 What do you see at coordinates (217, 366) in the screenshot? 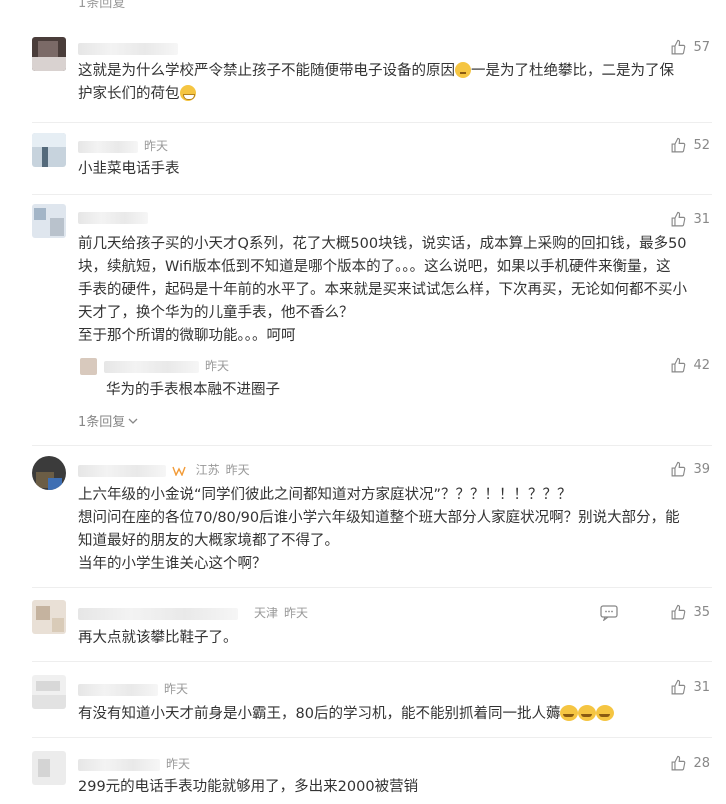
I see `reply-time: 昨天` at bounding box center [217, 366].